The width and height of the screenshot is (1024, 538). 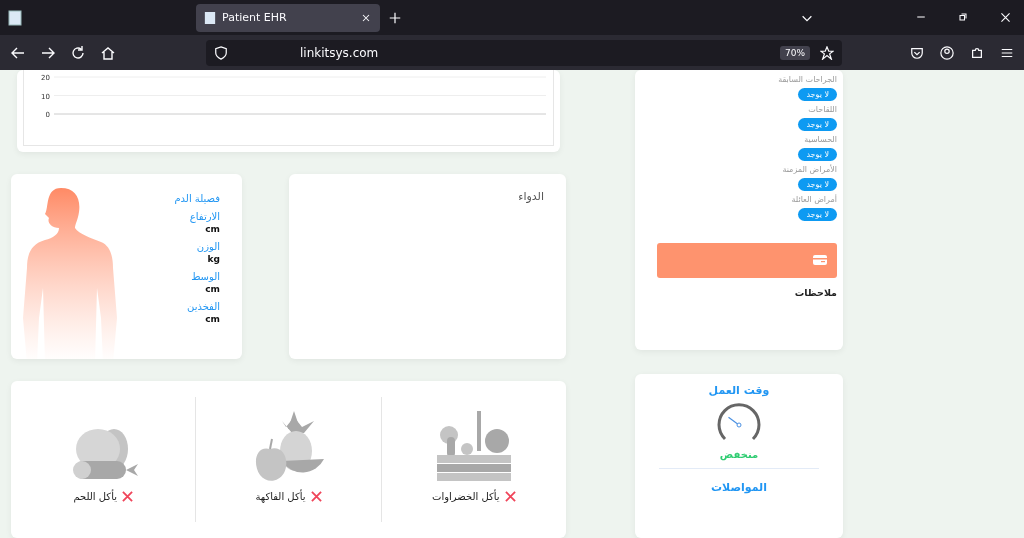 I want to click on url-text: linkitsys.com, so click(x=339, y=52).